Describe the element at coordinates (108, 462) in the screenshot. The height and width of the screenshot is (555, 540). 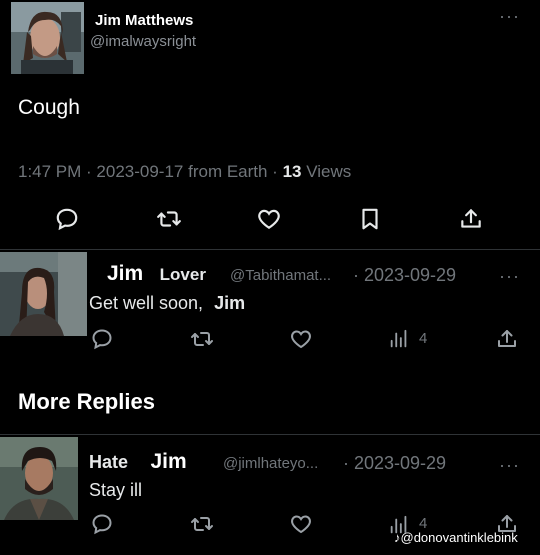
I see `reply2-name-part1: Hate` at that location.